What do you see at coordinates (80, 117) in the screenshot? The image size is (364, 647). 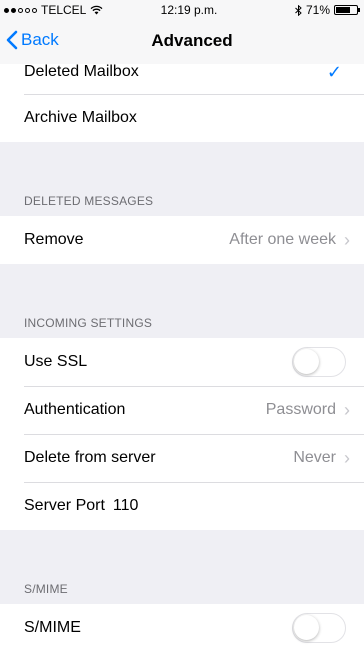 I see `archive-mailbox-label: Archive Mailbox` at bounding box center [80, 117].